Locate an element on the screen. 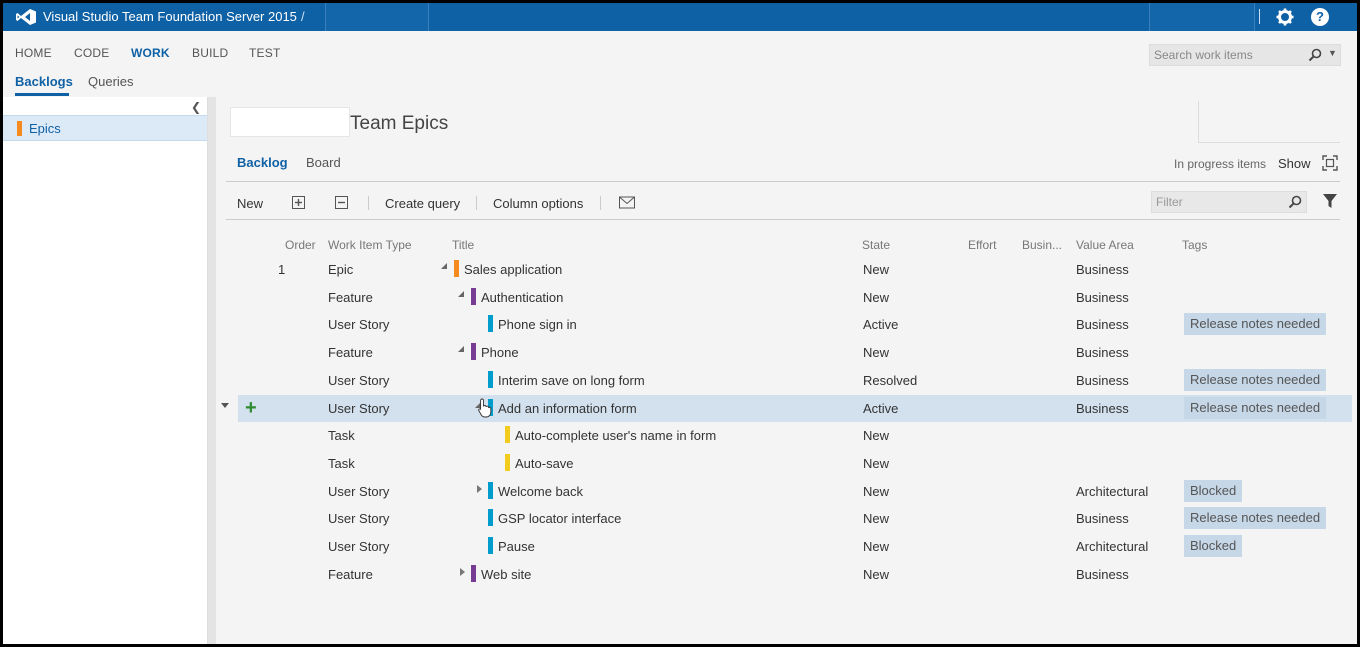 Image resolution: width=1360 pixels, height=647 pixels. column-header-tags: Tags is located at coordinates (1194, 245).